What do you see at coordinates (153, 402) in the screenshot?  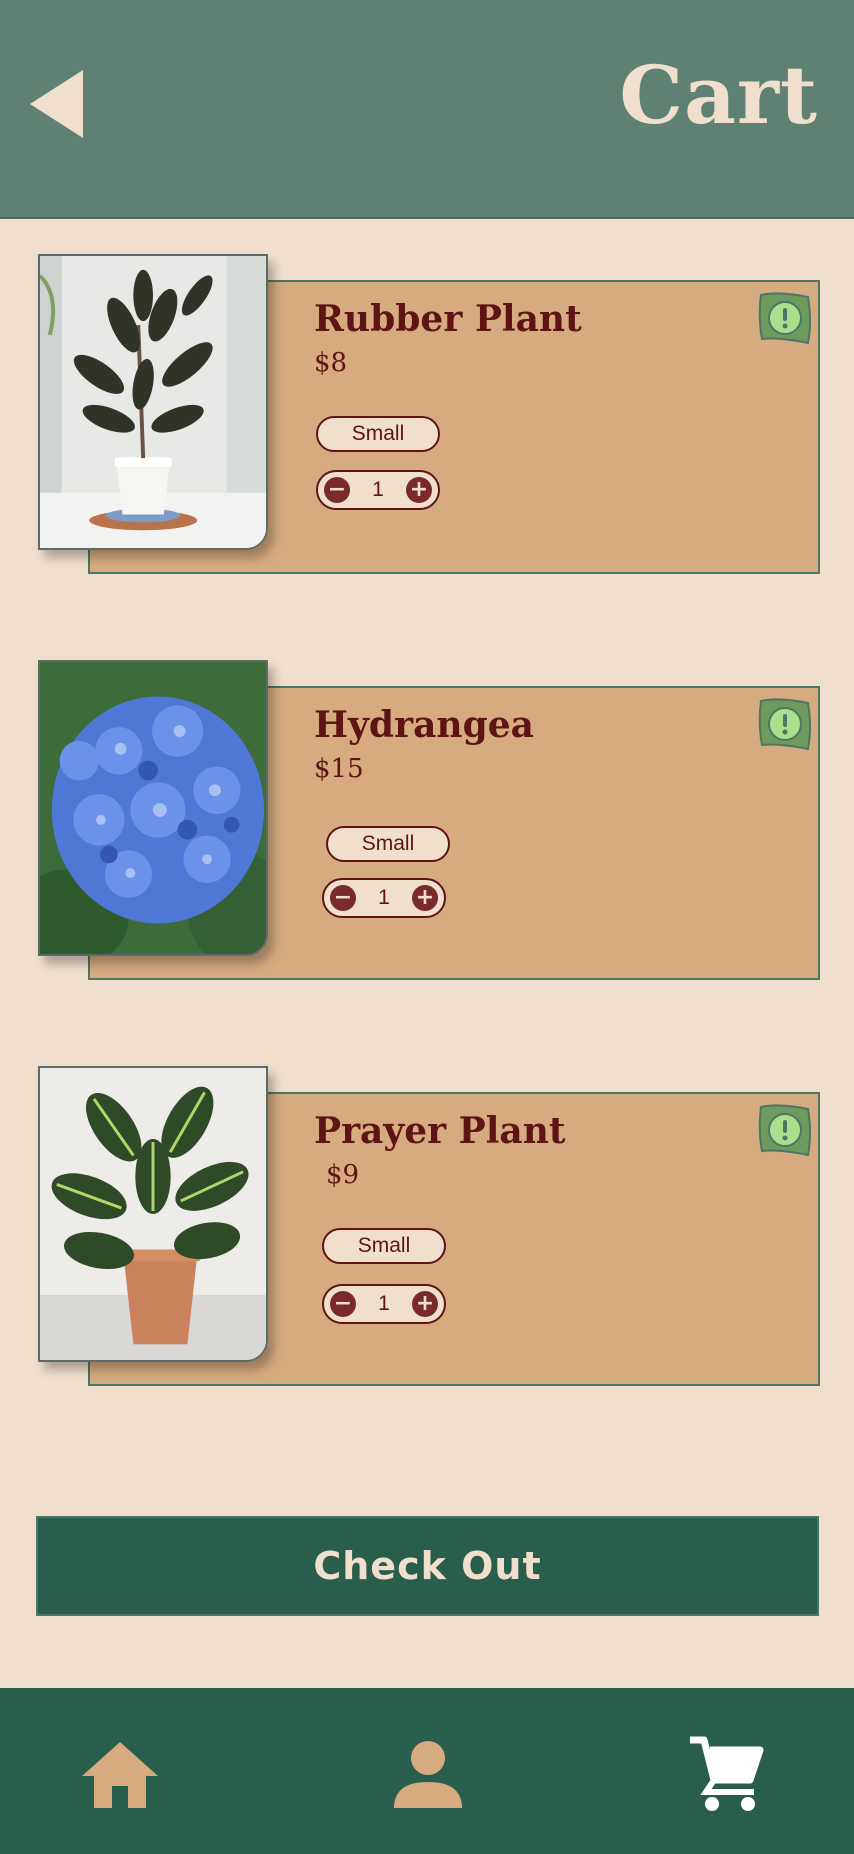 I see `rubber-plant-photo` at bounding box center [153, 402].